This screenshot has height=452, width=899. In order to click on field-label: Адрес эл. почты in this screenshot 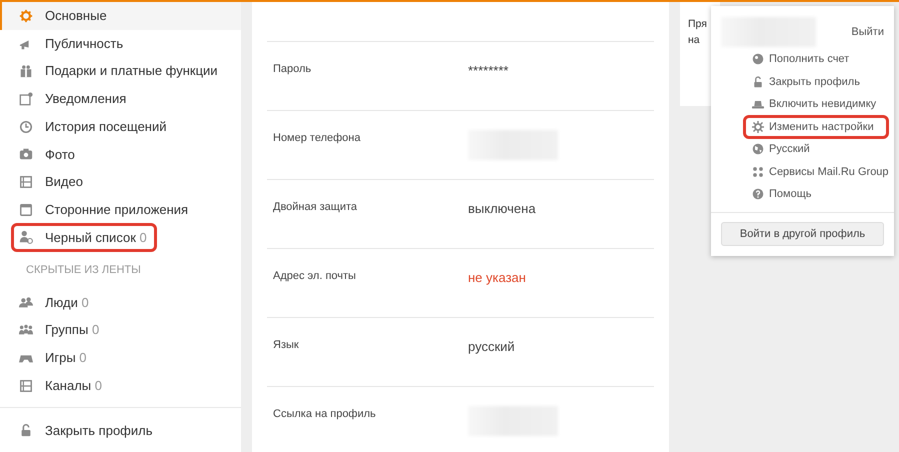, I will do `click(314, 276)`.